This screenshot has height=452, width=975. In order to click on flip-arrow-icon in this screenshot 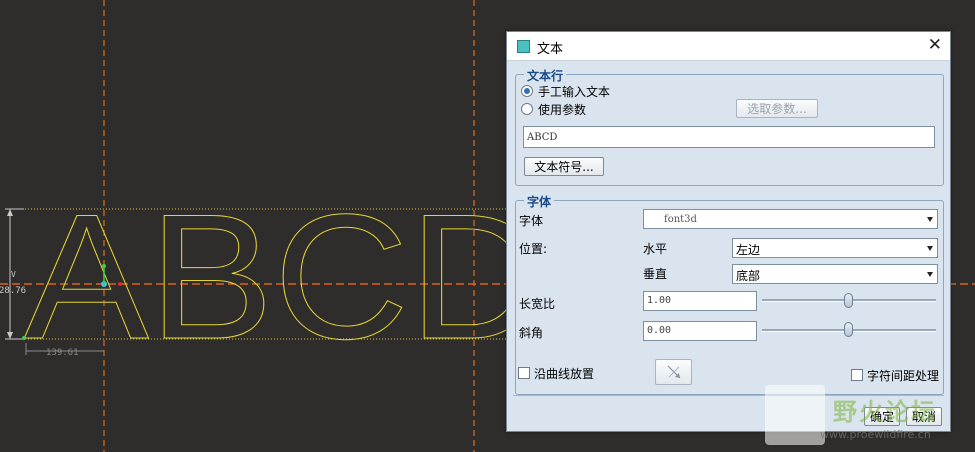, I will do `click(673, 372)`.